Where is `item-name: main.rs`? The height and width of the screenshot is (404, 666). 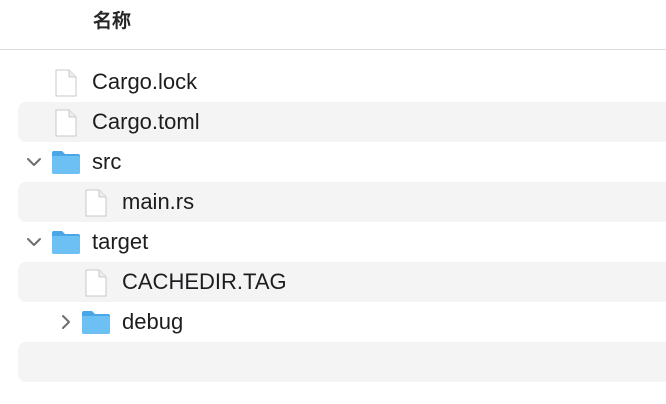
item-name: main.rs is located at coordinates (158, 201).